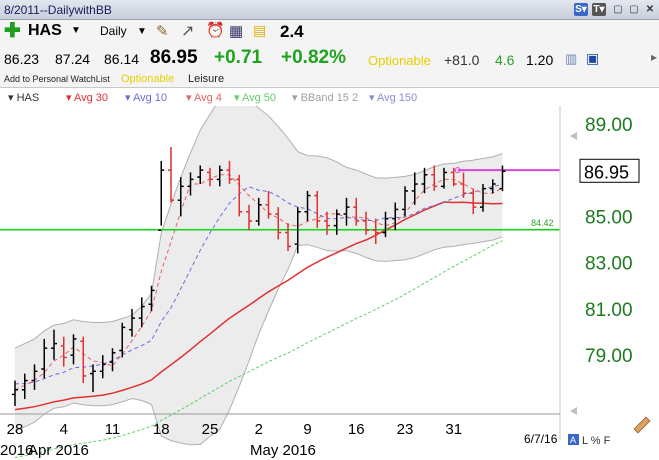 The width and height of the screenshot is (659, 460). Describe the element at coordinates (609, 264) in the screenshot. I see `y-tick-label: 83.00` at that location.